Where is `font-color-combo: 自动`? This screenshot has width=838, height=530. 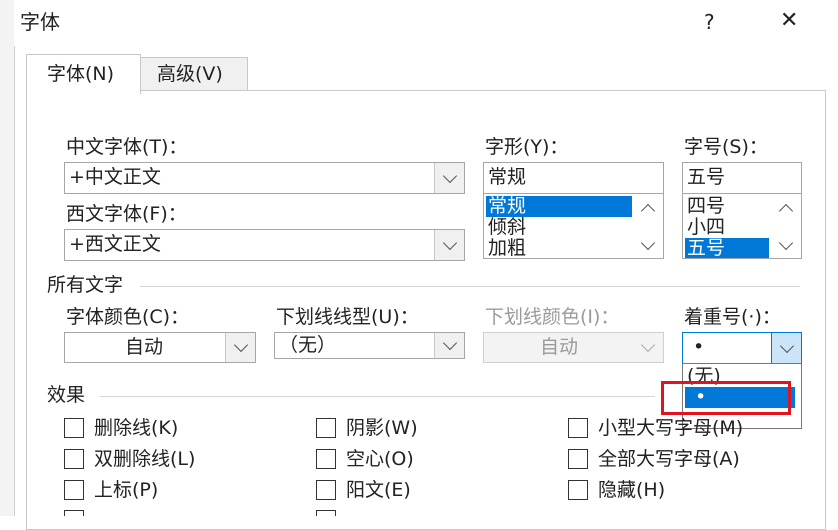
font-color-combo: 自动 is located at coordinates (160, 347).